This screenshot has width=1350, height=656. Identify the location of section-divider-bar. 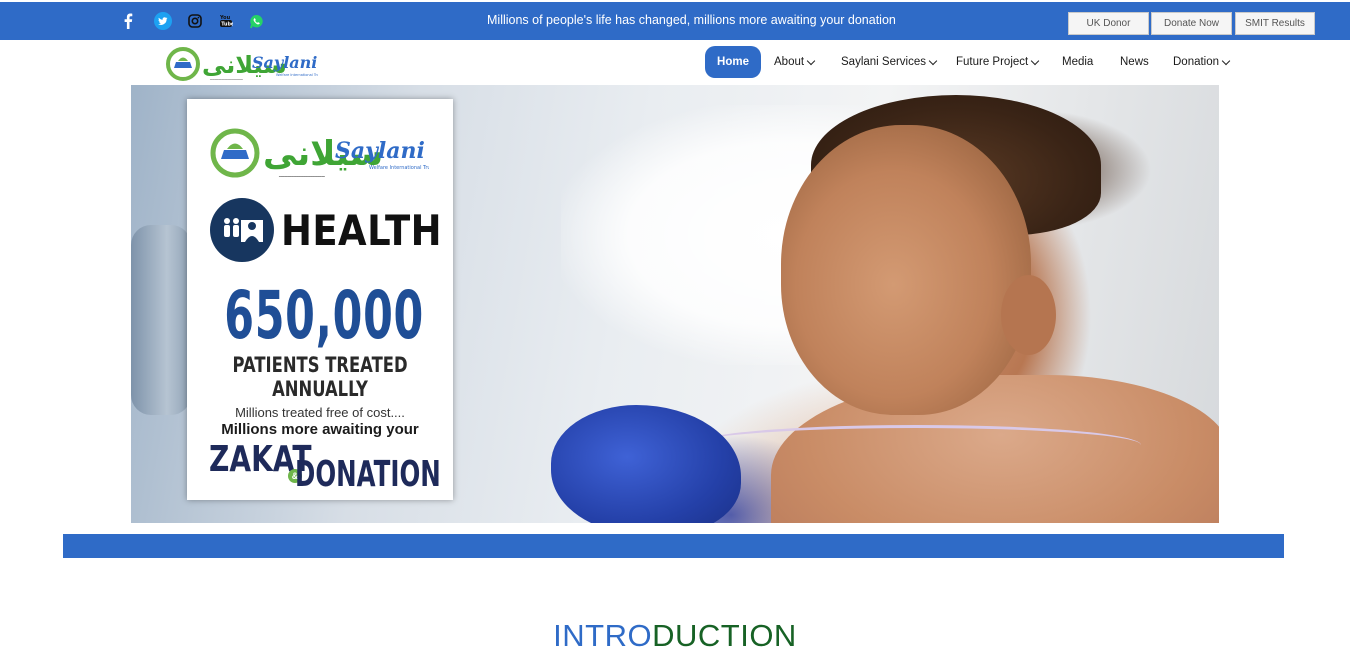
(673, 546).